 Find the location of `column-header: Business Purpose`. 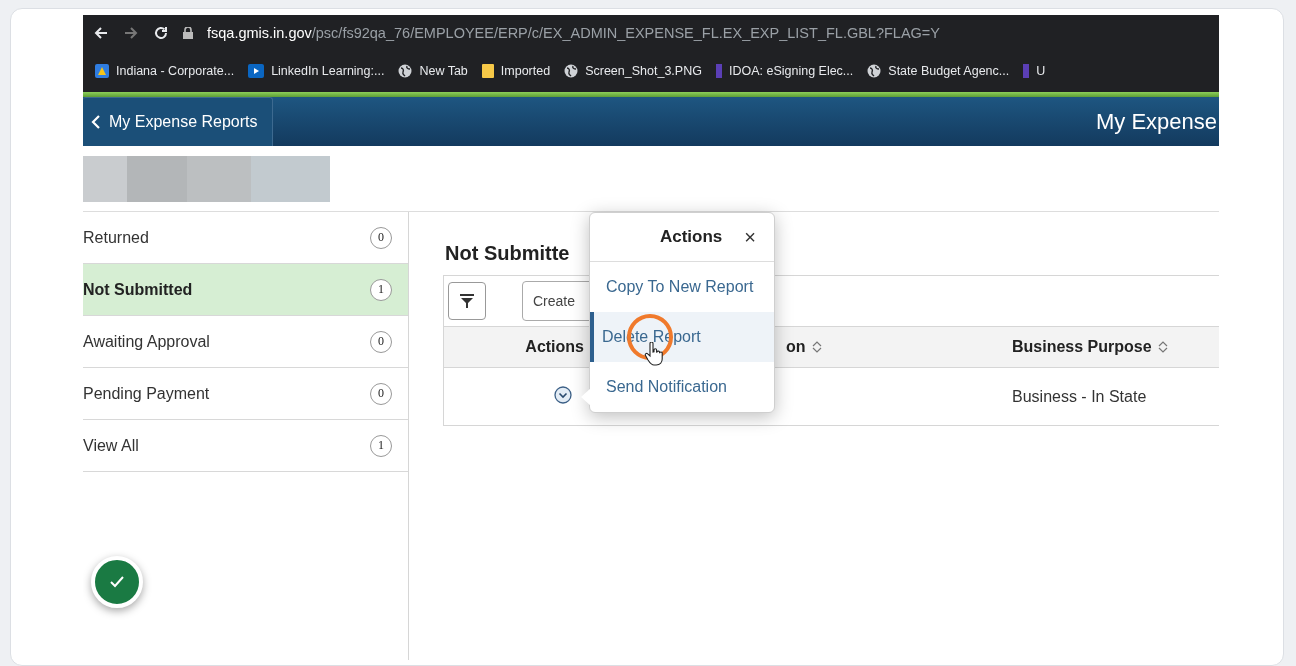

column-header: Business Purpose is located at coordinates (1113, 347).